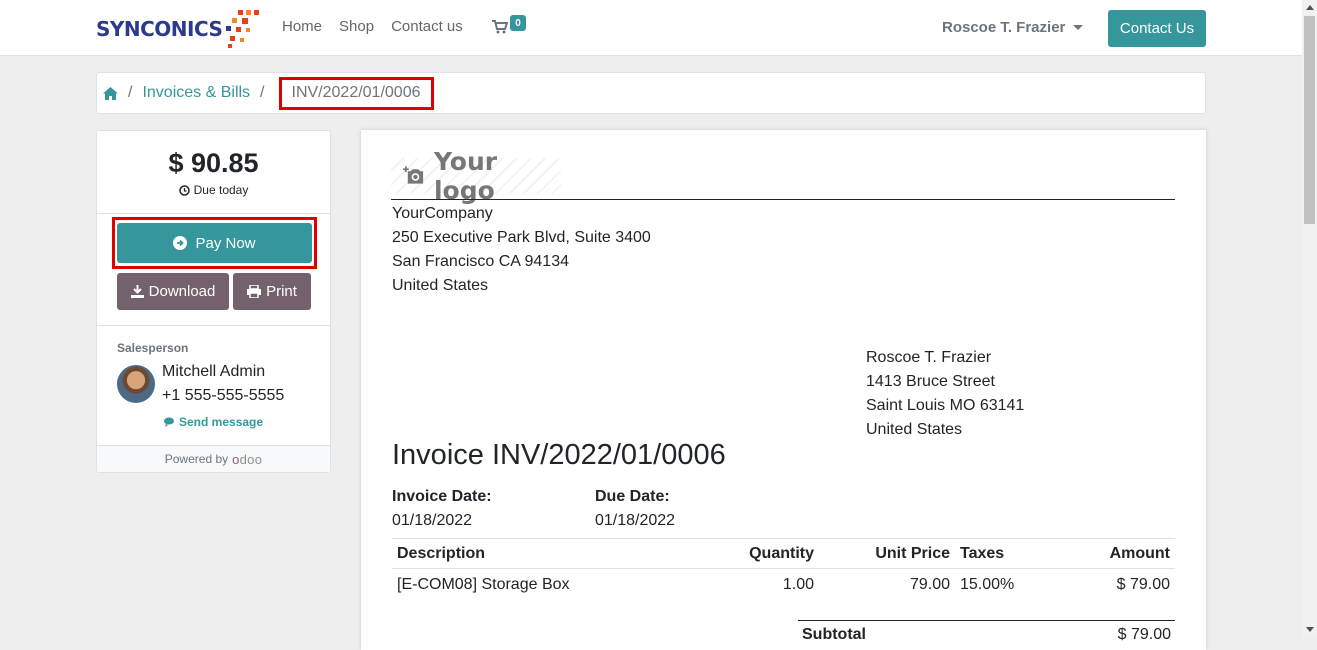  What do you see at coordinates (1004, 27) in the screenshot?
I see `user-name: Roscoe T. Frazier` at bounding box center [1004, 27].